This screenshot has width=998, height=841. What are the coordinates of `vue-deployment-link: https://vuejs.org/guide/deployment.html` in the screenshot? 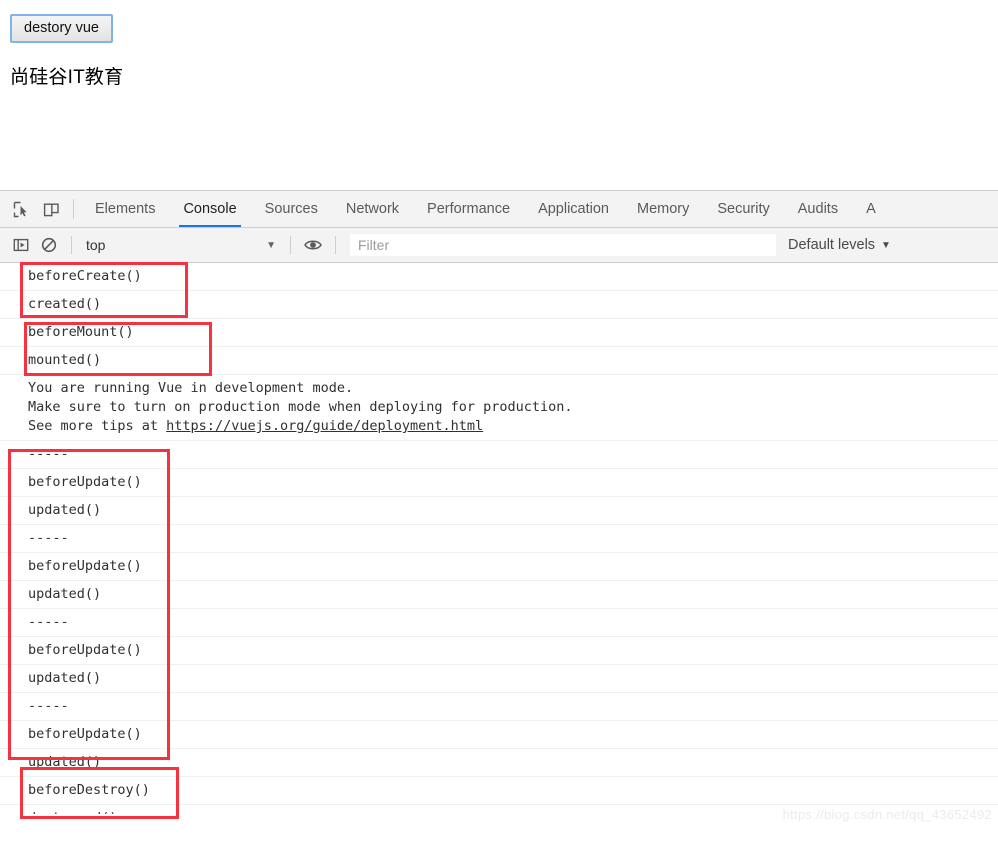 It's located at (324, 426).